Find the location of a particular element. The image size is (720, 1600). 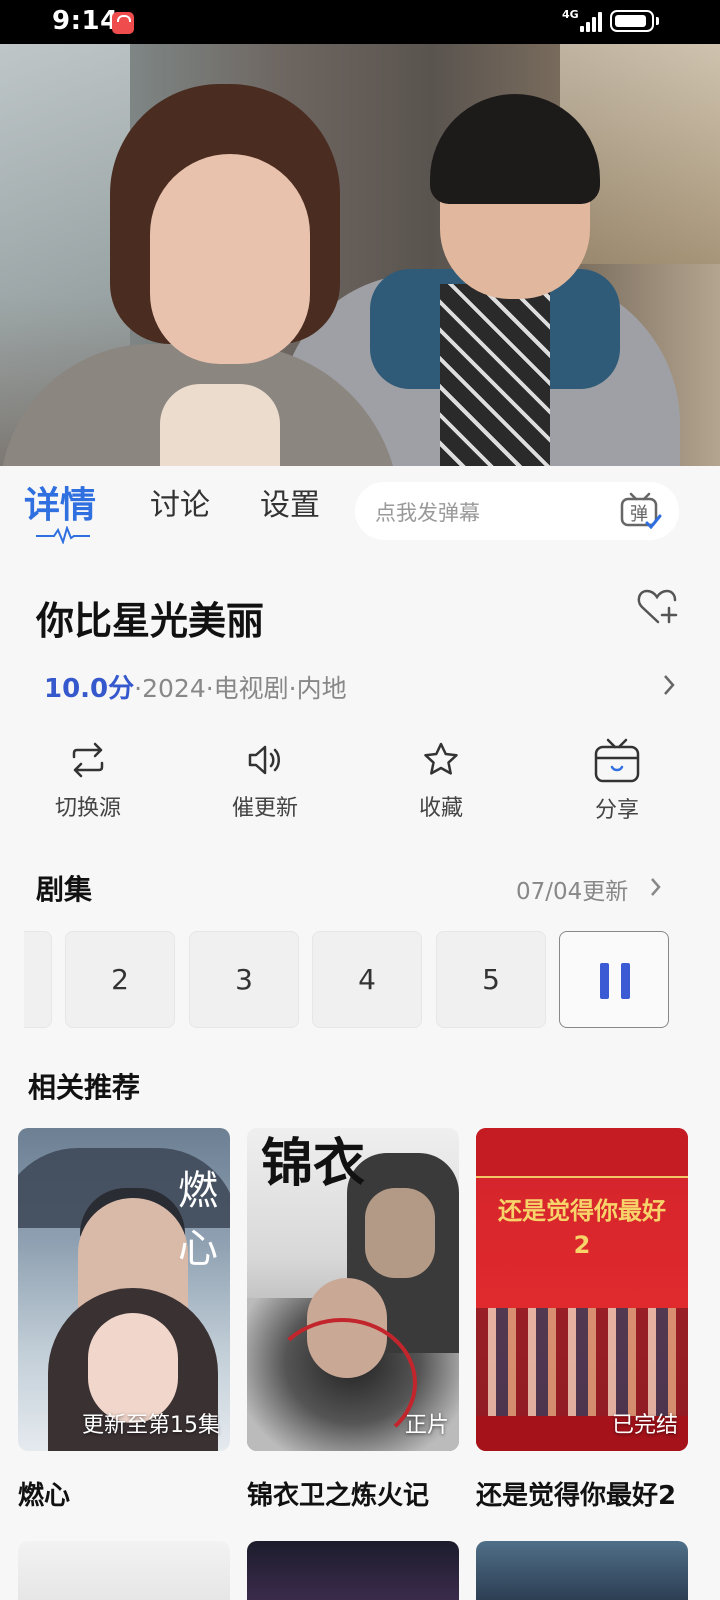

poster-image: 锦衣 正片 is located at coordinates (353, 1289).